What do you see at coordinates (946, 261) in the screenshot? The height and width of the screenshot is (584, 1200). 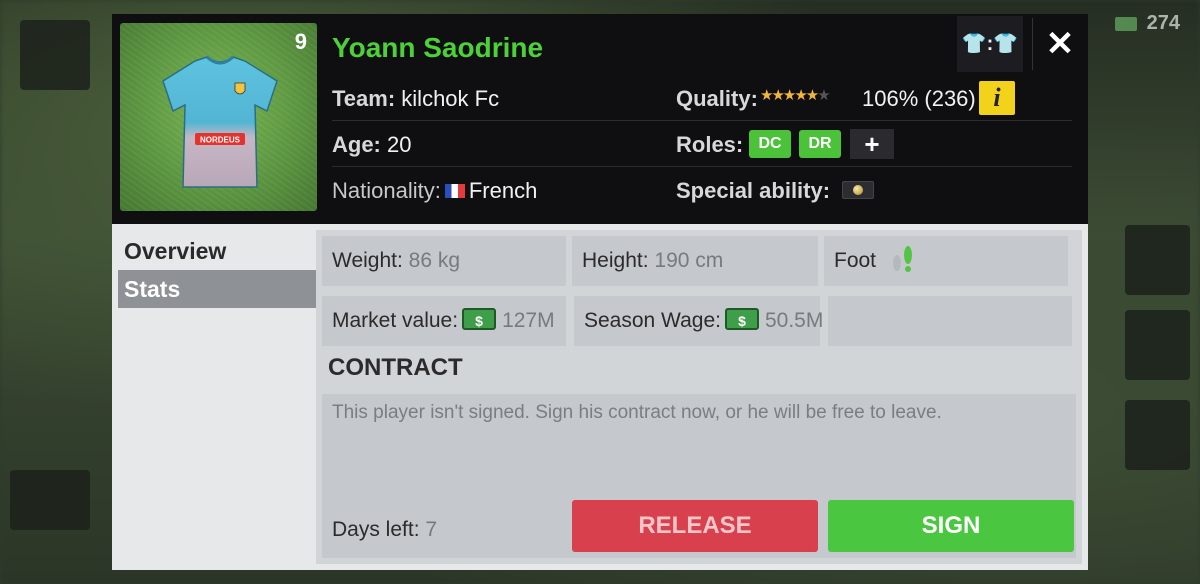 I see `foot-cell: Foot` at bounding box center [946, 261].